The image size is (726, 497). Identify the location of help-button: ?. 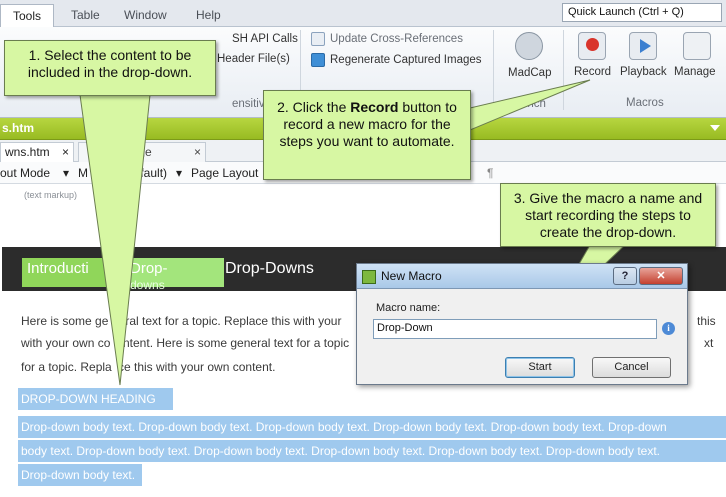
(625, 276).